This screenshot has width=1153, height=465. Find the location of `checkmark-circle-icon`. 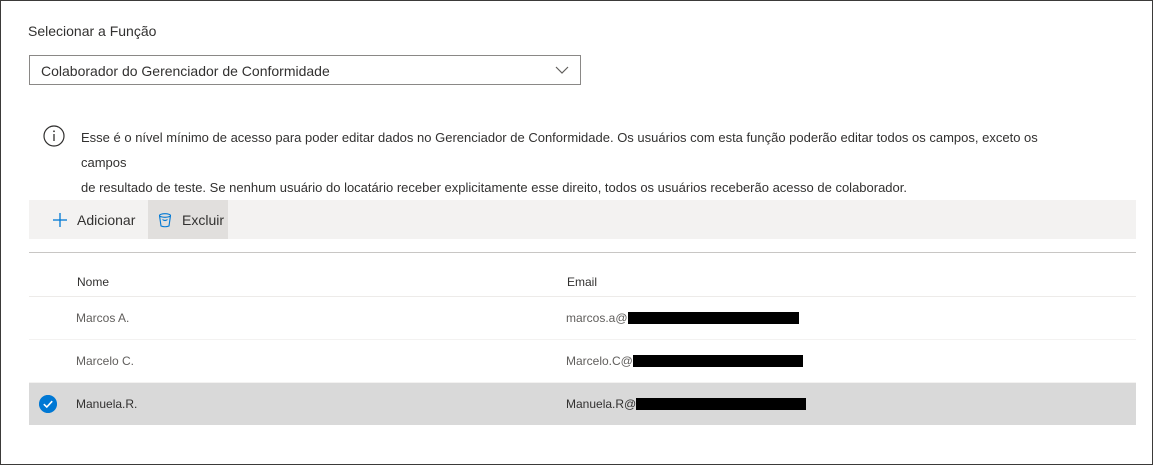

checkmark-circle-icon is located at coordinates (48, 404).